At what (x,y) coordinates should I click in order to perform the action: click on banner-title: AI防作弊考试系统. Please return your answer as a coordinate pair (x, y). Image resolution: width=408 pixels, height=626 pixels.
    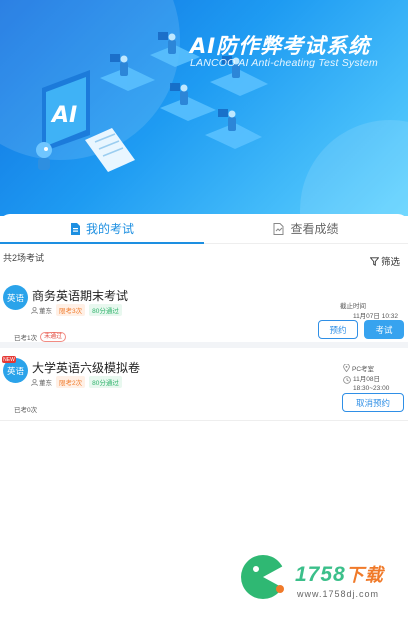
    Looking at the image, I should click on (280, 46).